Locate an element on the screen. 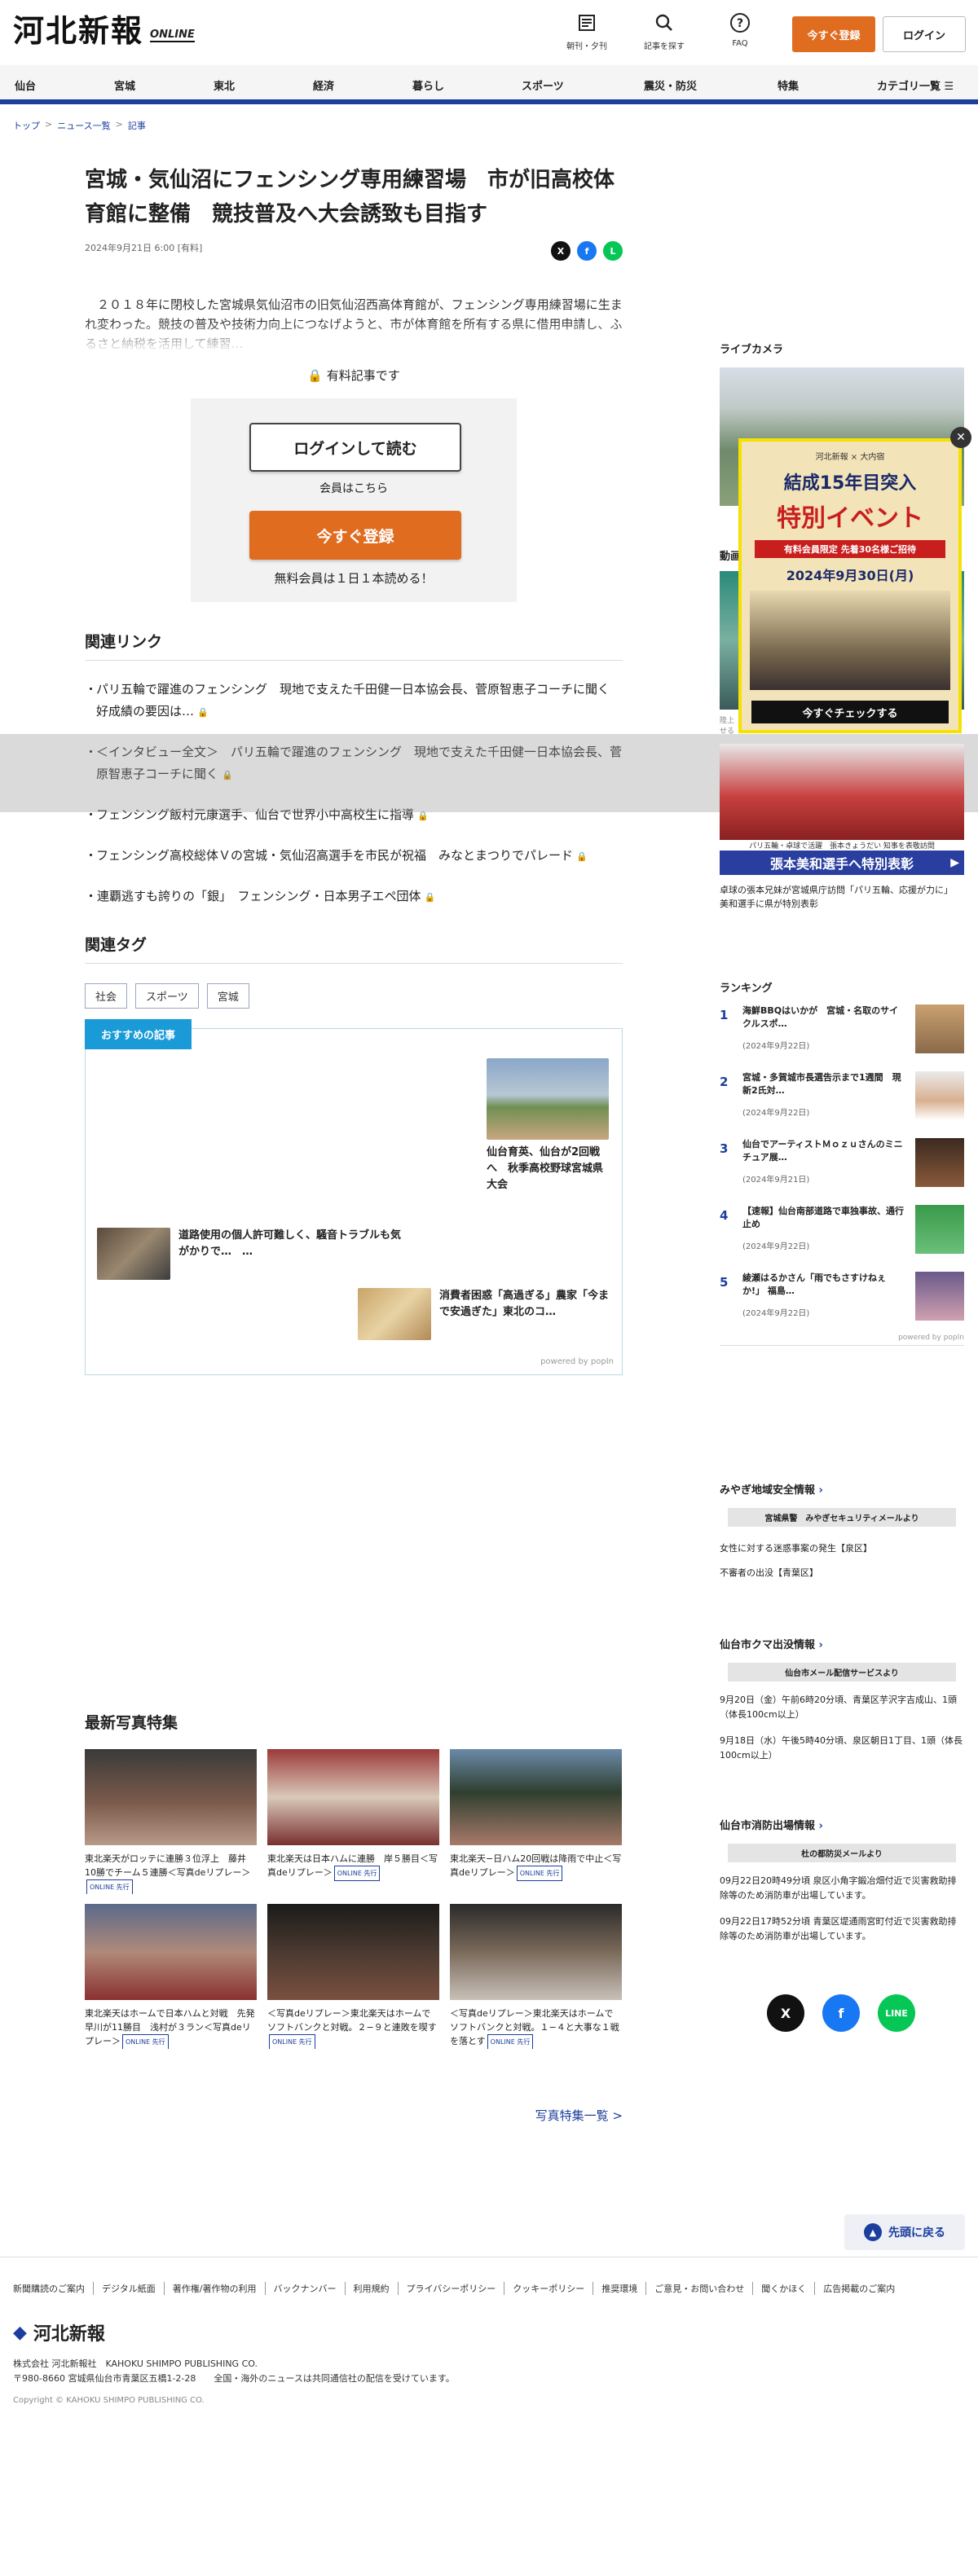 The image size is (978, 2576). facebook-share-icon: f is located at coordinates (587, 251).